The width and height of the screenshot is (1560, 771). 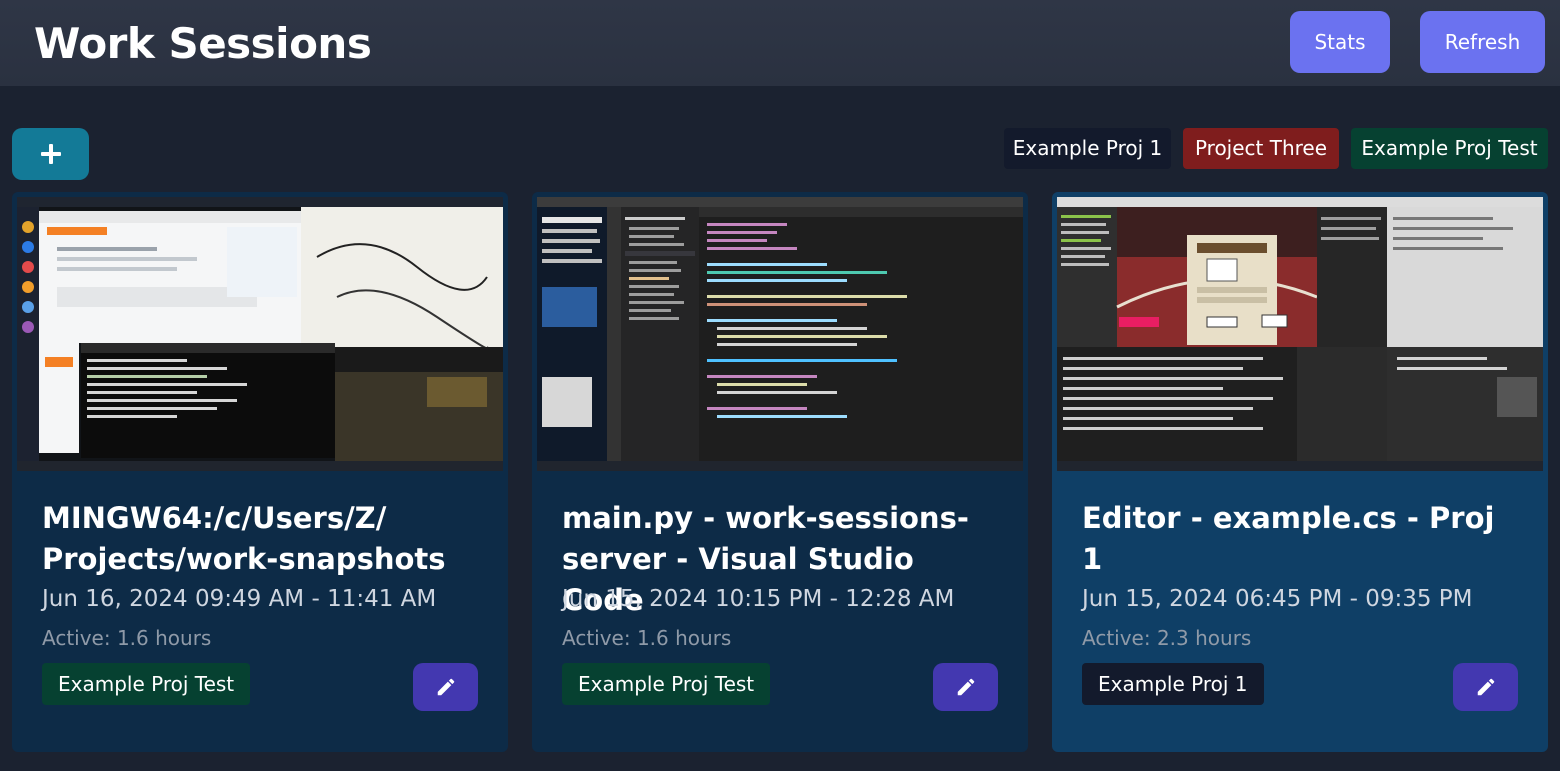 I want to click on add-session-button, so click(x=50, y=154).